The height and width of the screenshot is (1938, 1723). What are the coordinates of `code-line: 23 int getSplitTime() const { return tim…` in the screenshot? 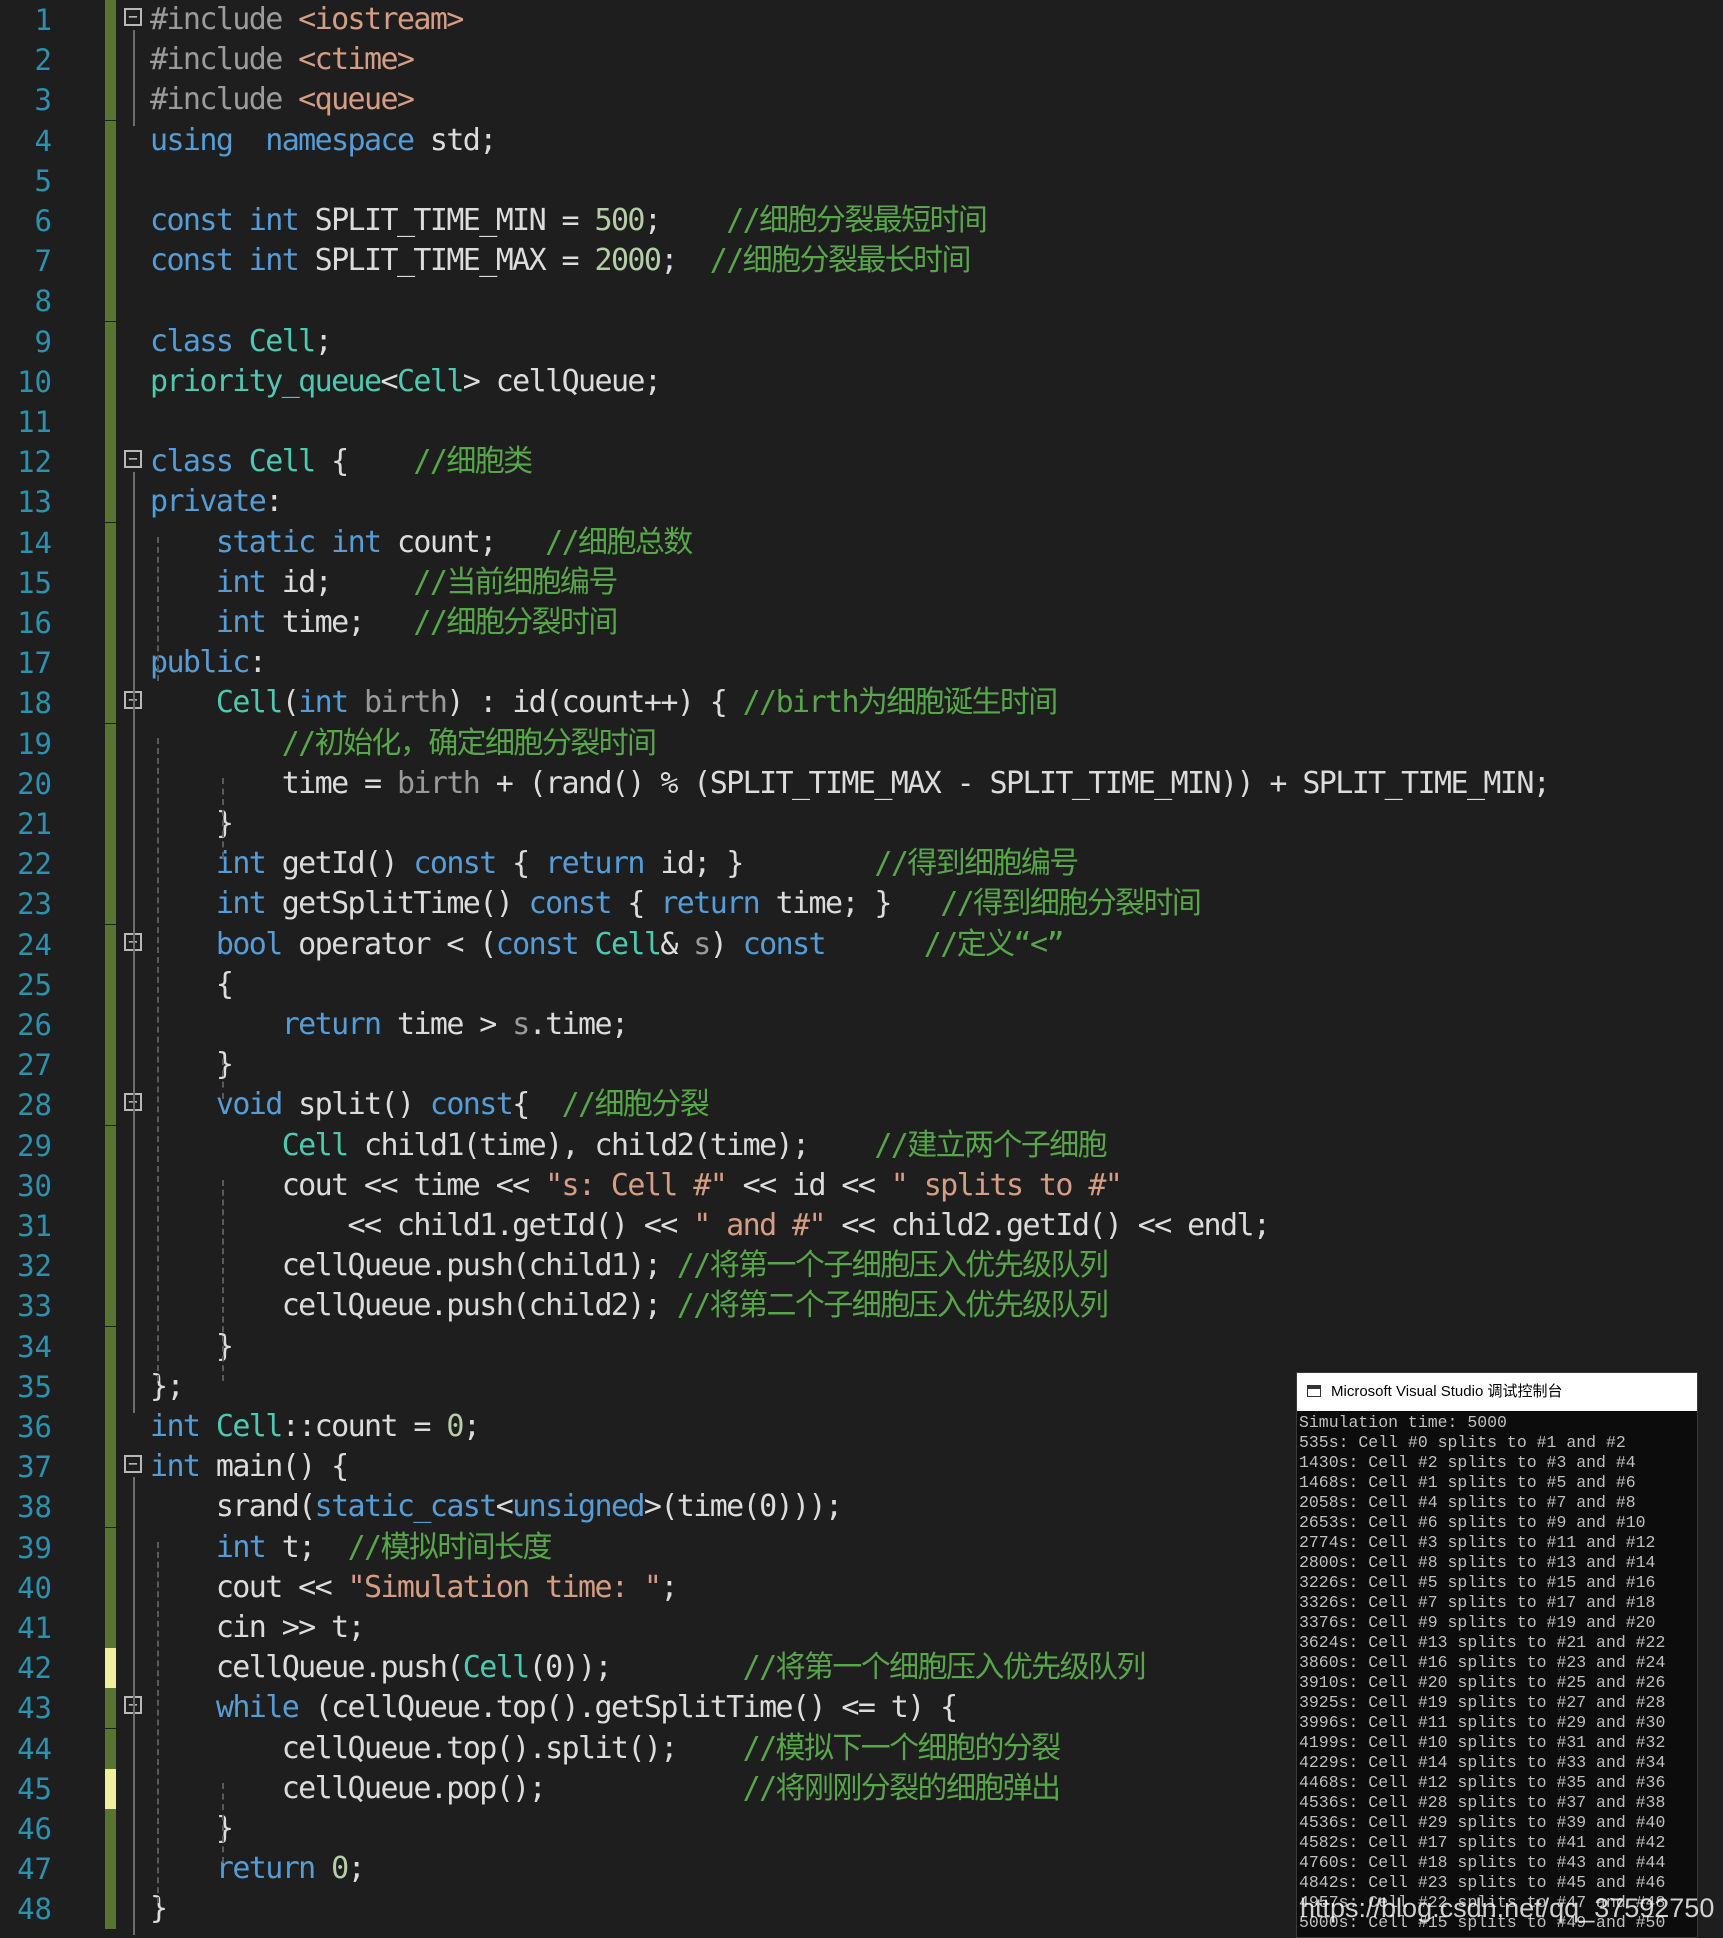 It's located at (861, 904).